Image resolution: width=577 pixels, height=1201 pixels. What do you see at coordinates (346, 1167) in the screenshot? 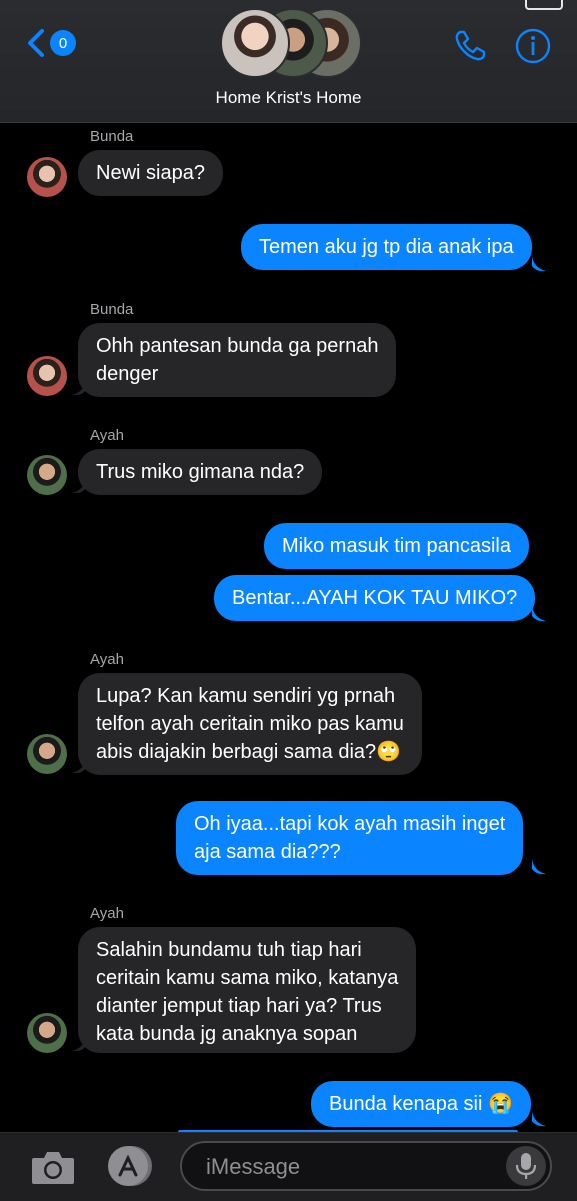
I see `message-input` at bounding box center [346, 1167].